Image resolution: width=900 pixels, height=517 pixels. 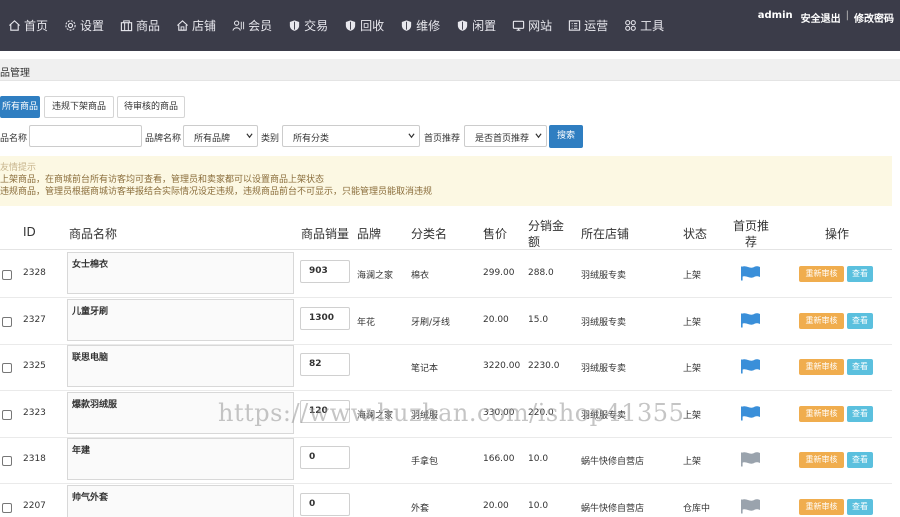 I want to click on goods-name-field: 联思电脑, so click(x=180, y=366).